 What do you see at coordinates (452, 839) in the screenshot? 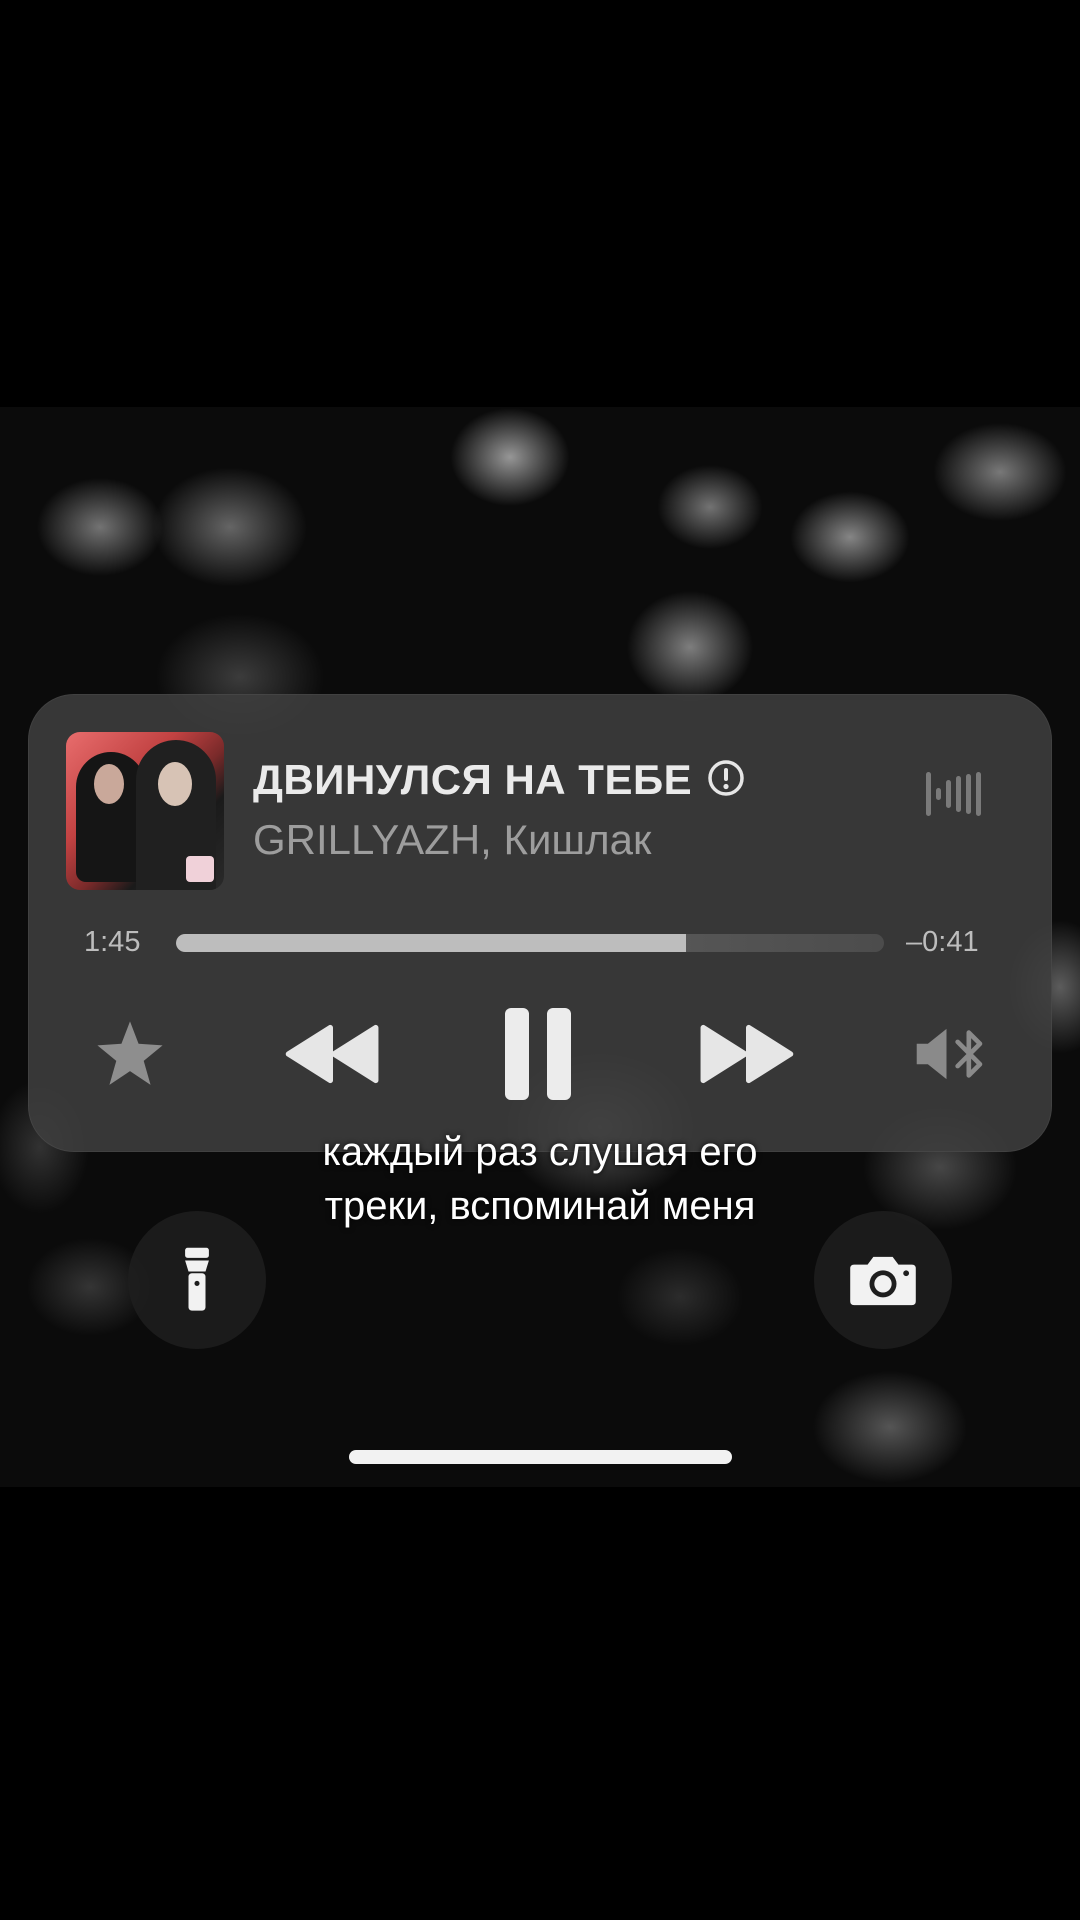
I see `track-artist: GRILLYAZH, Кишлак` at bounding box center [452, 839].